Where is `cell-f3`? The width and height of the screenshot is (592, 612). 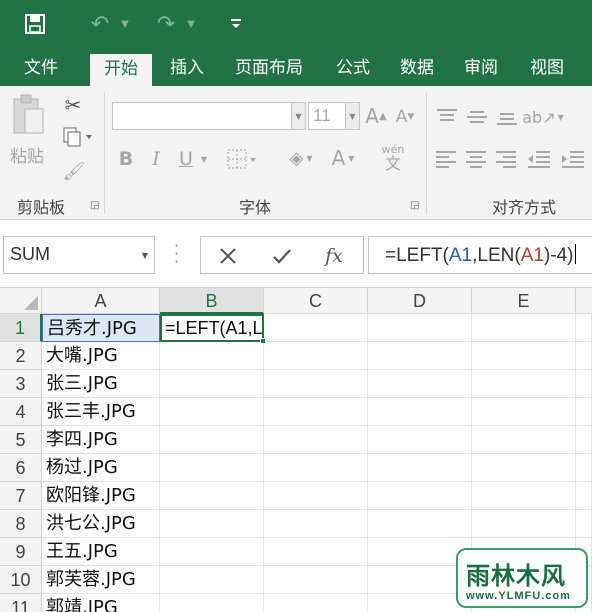
cell-f3 is located at coordinates (584, 384).